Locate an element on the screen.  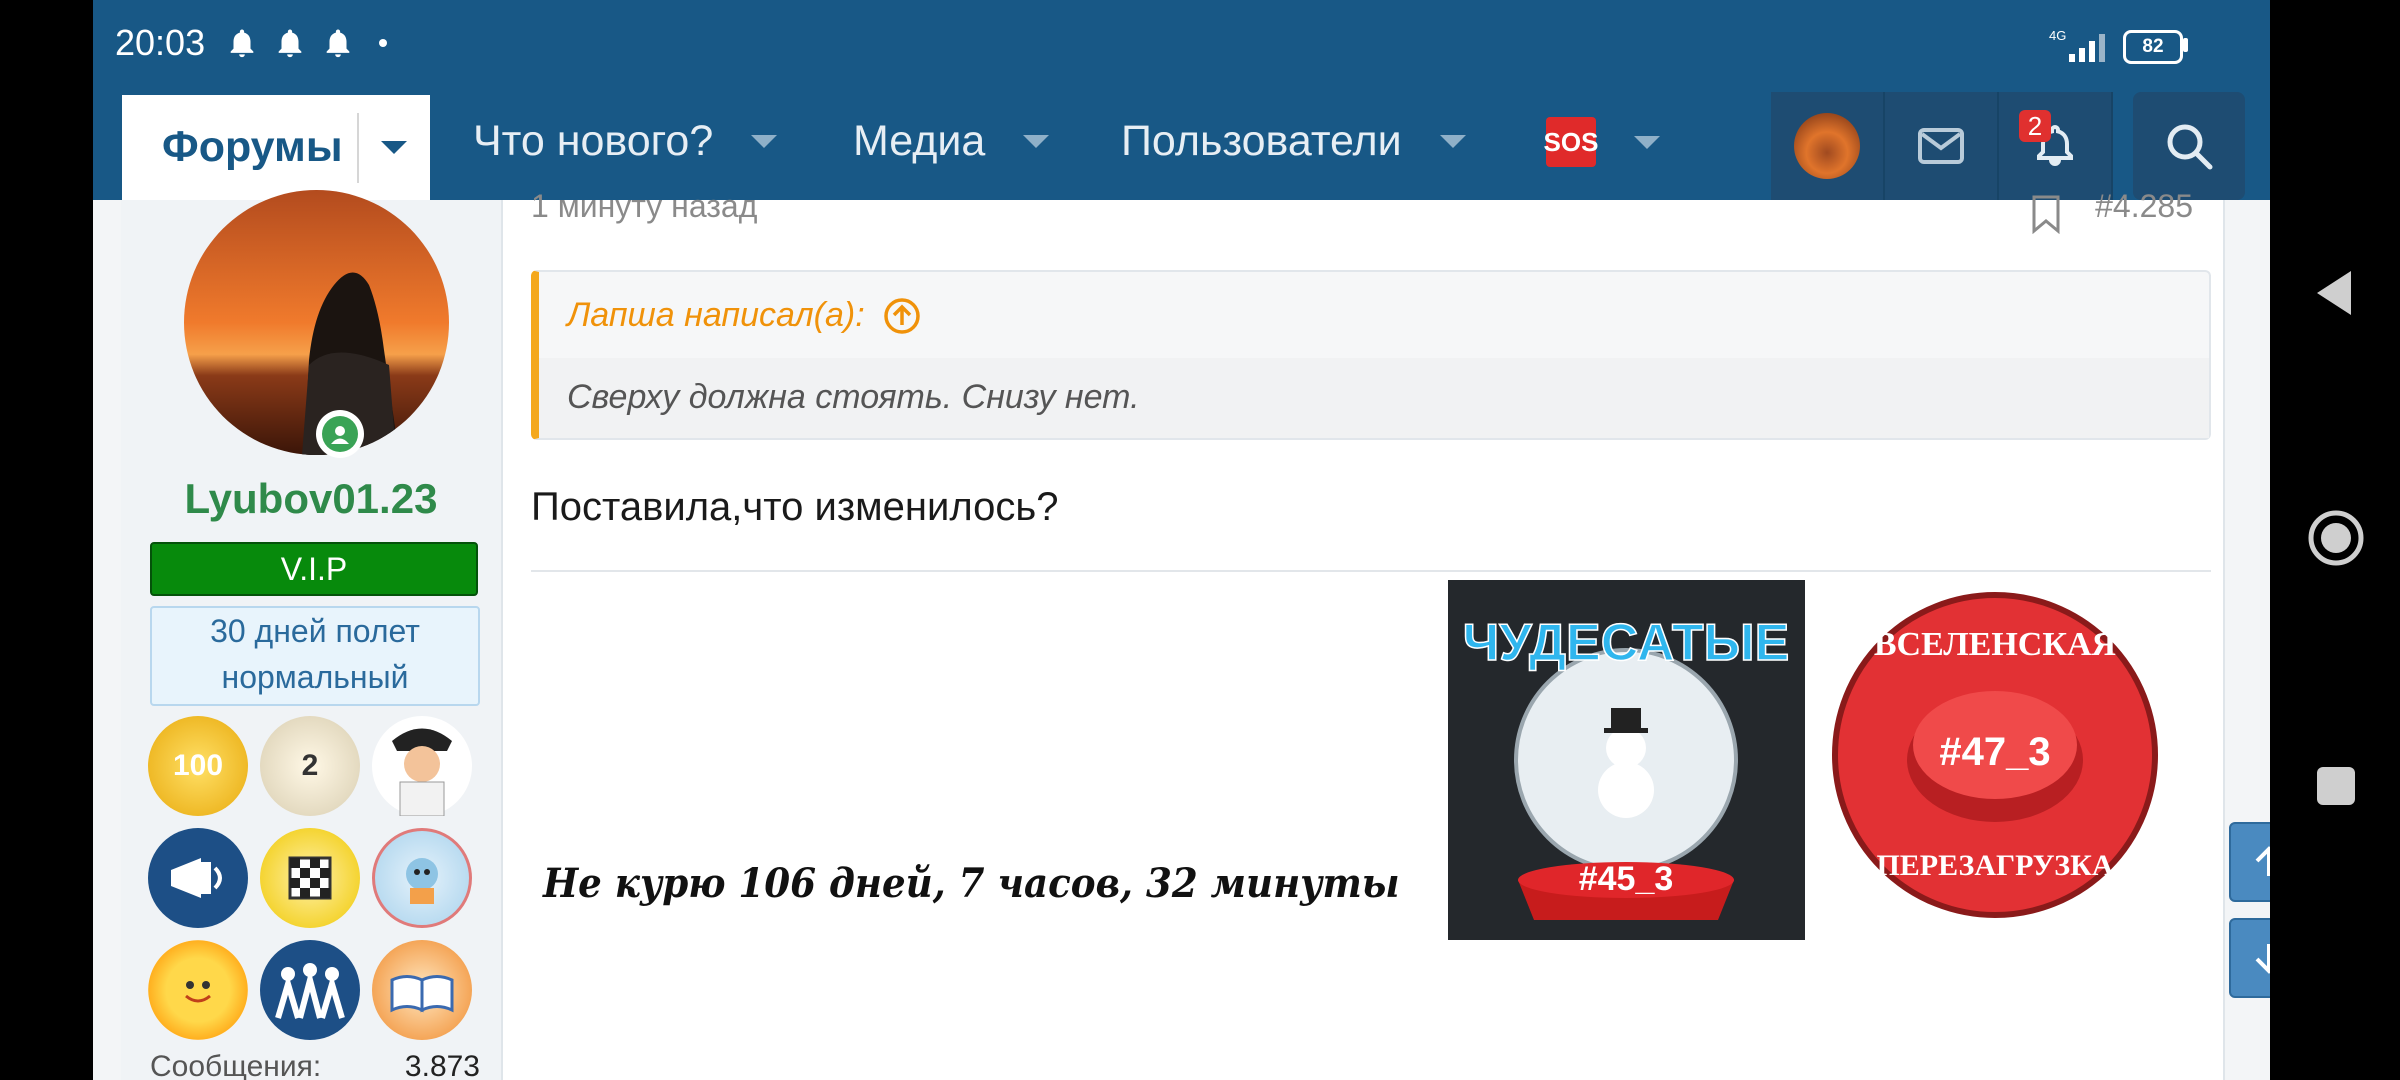
inbox-button is located at coordinates (1942, 146).